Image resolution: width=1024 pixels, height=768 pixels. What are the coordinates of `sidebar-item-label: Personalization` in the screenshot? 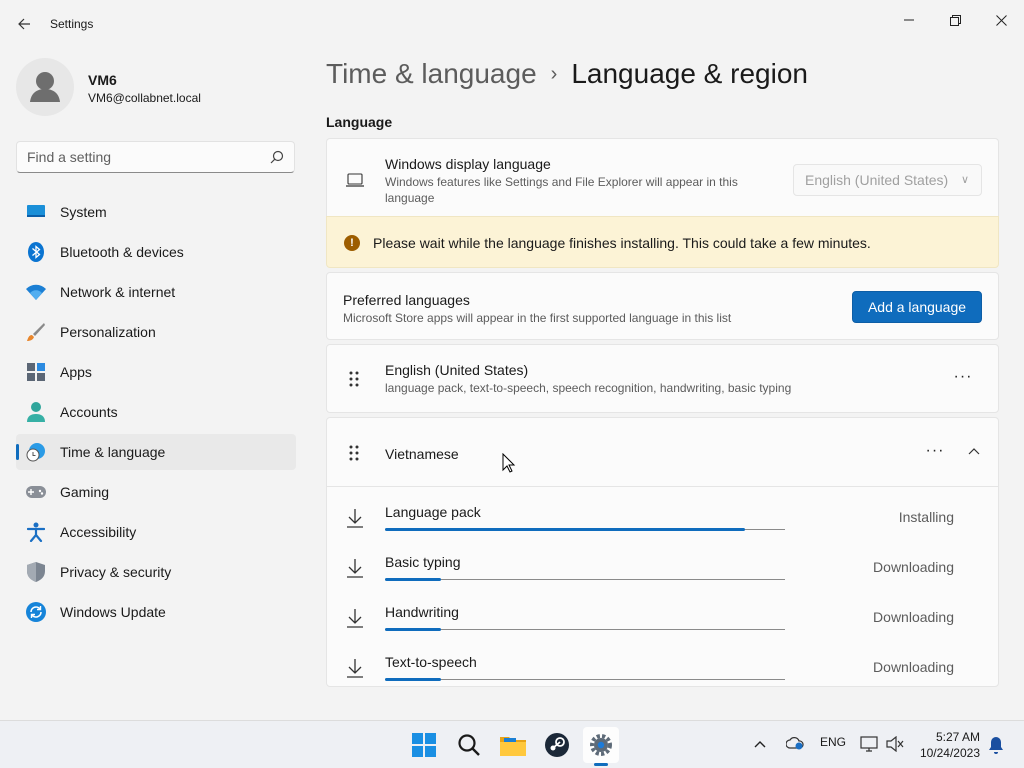 It's located at (108, 332).